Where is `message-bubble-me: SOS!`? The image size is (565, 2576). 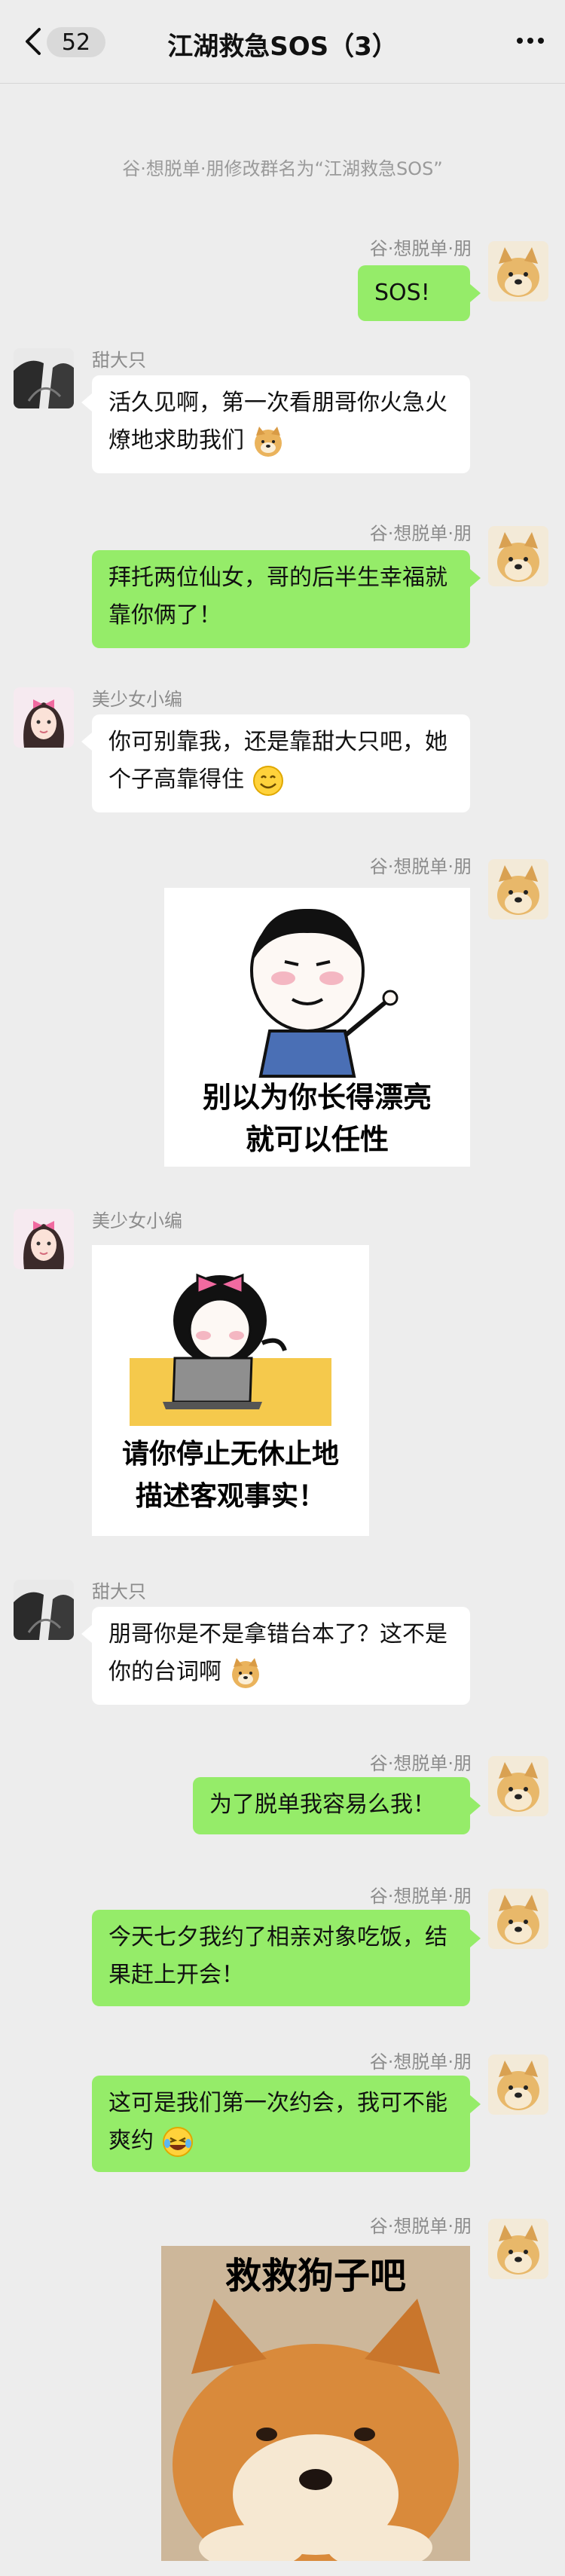 message-bubble-me: SOS! is located at coordinates (414, 293).